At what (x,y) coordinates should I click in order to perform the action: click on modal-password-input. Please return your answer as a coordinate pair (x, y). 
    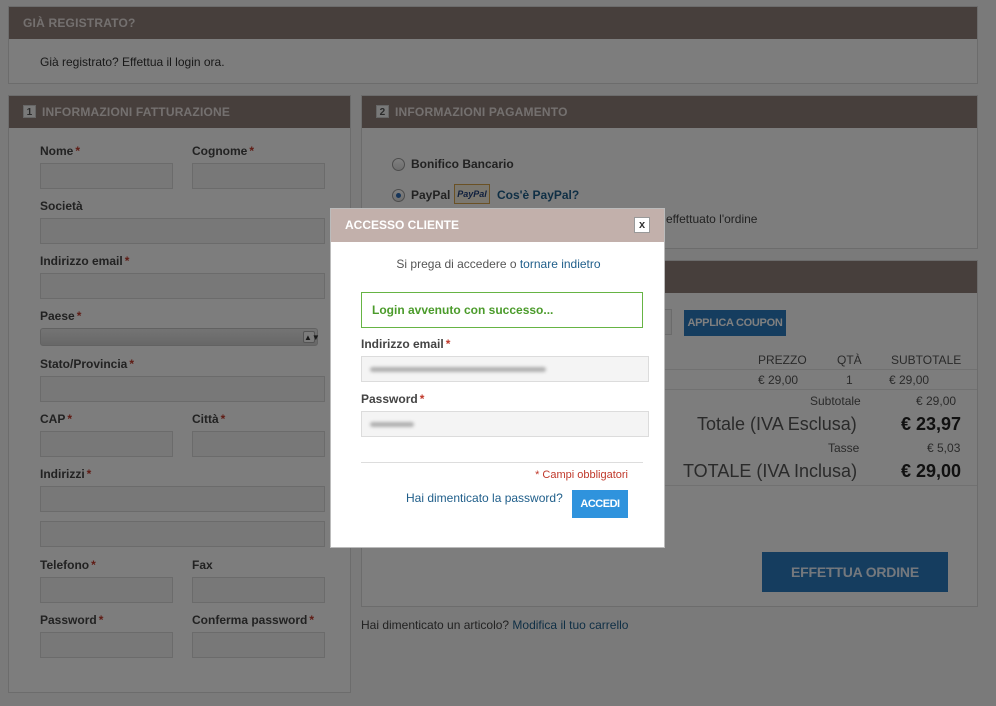
    Looking at the image, I should click on (505, 424).